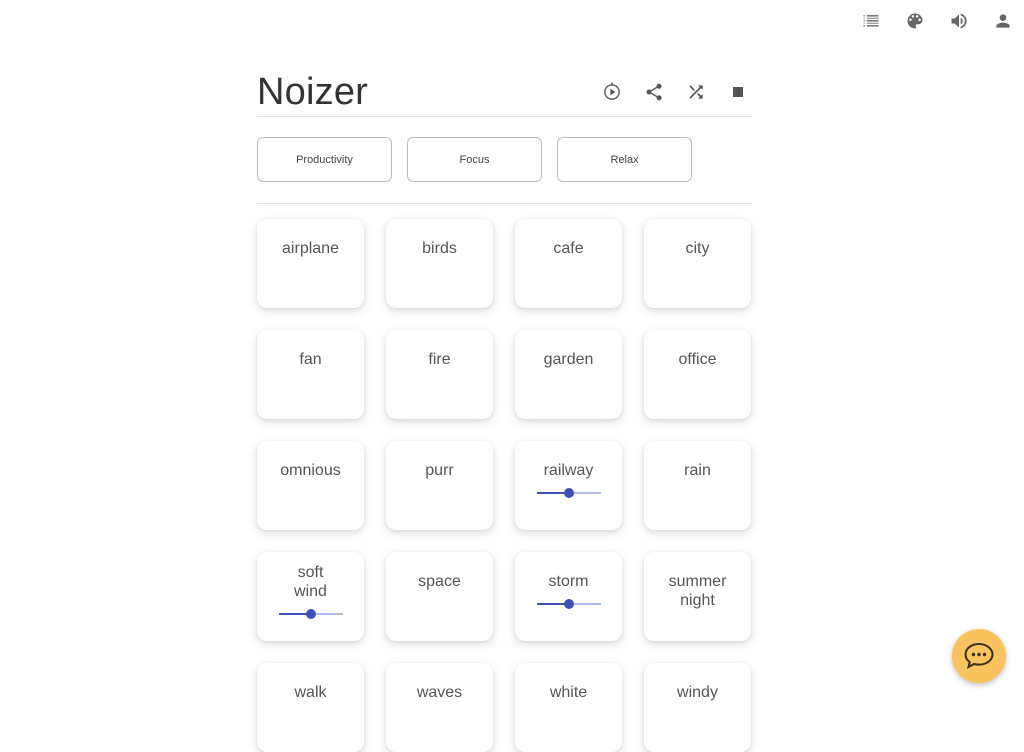 The height and width of the screenshot is (752, 1024). I want to click on palette-icon, so click(915, 21).